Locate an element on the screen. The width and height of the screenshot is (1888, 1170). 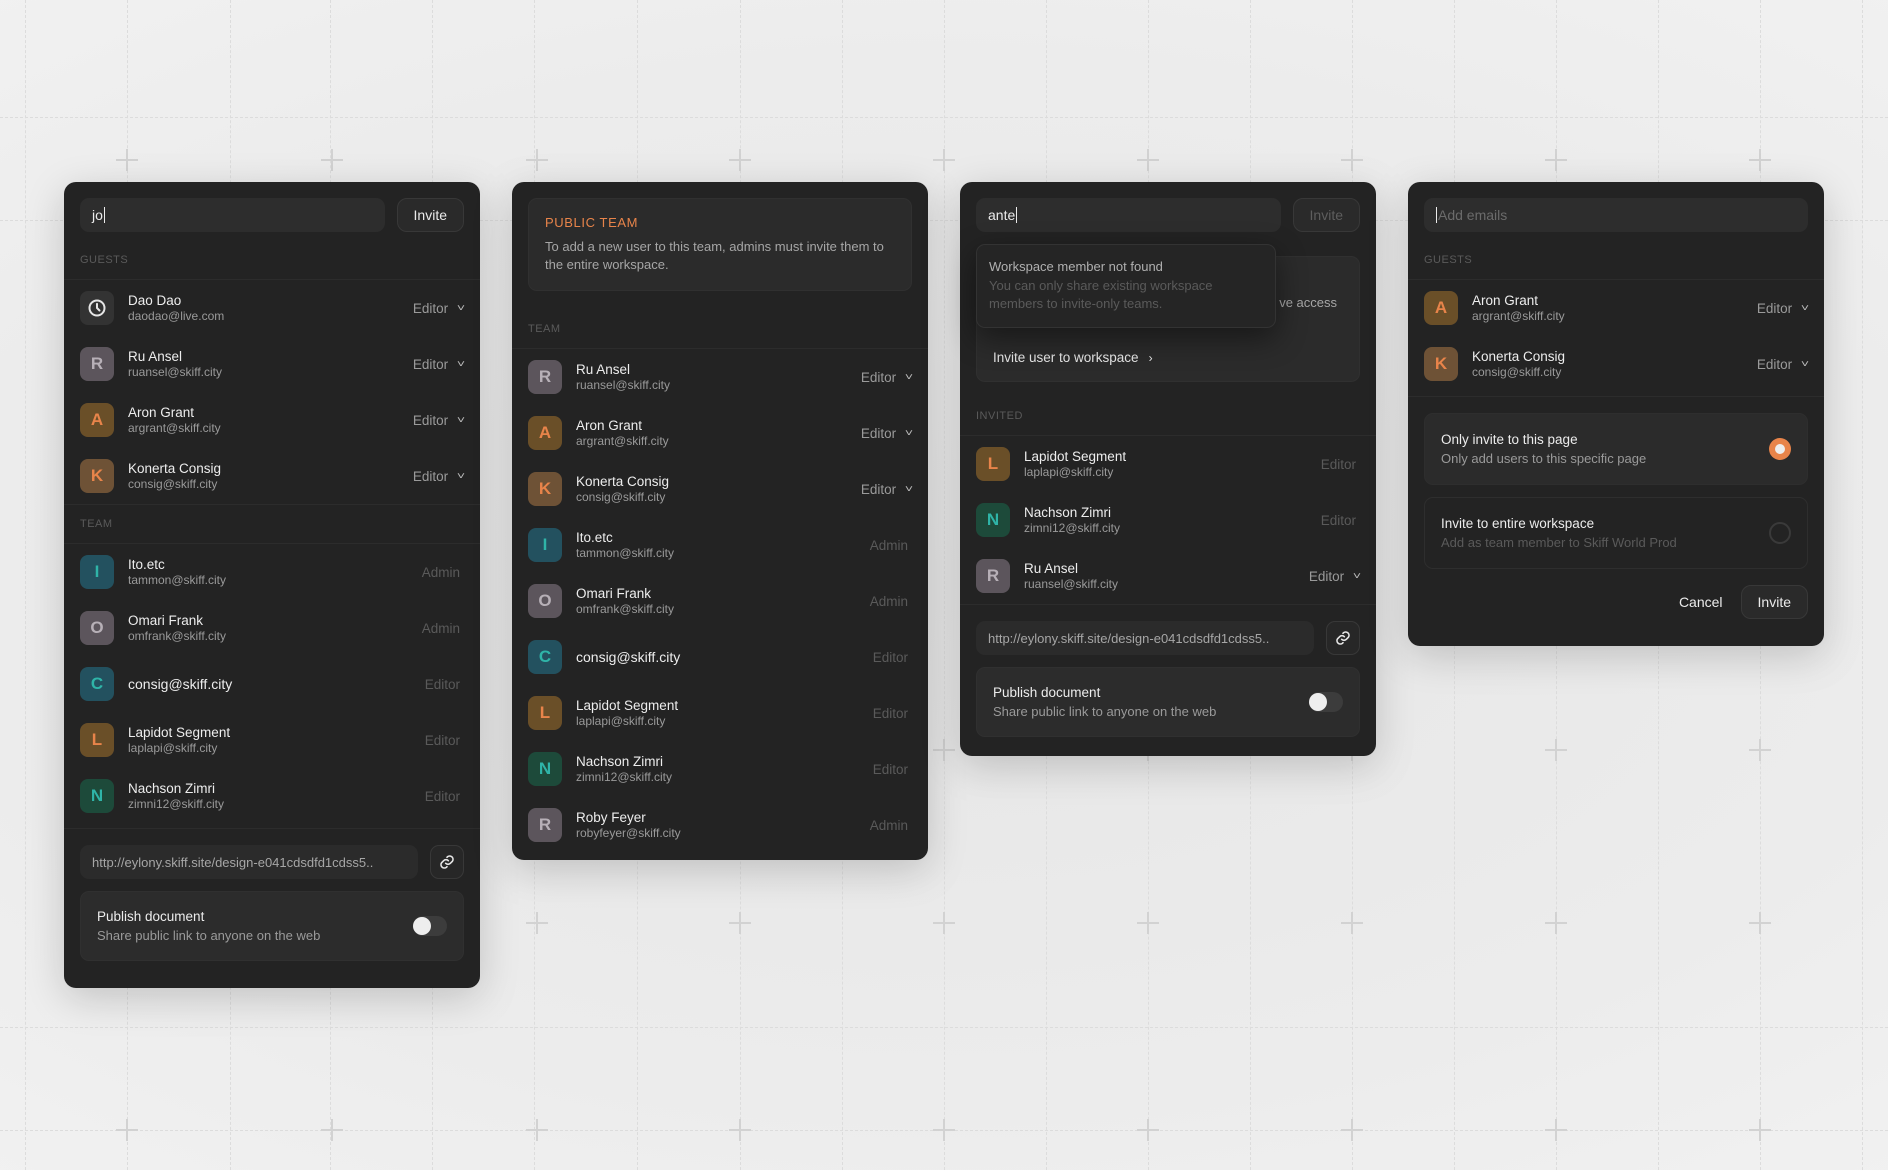
radio-unselected is located at coordinates (1780, 533).